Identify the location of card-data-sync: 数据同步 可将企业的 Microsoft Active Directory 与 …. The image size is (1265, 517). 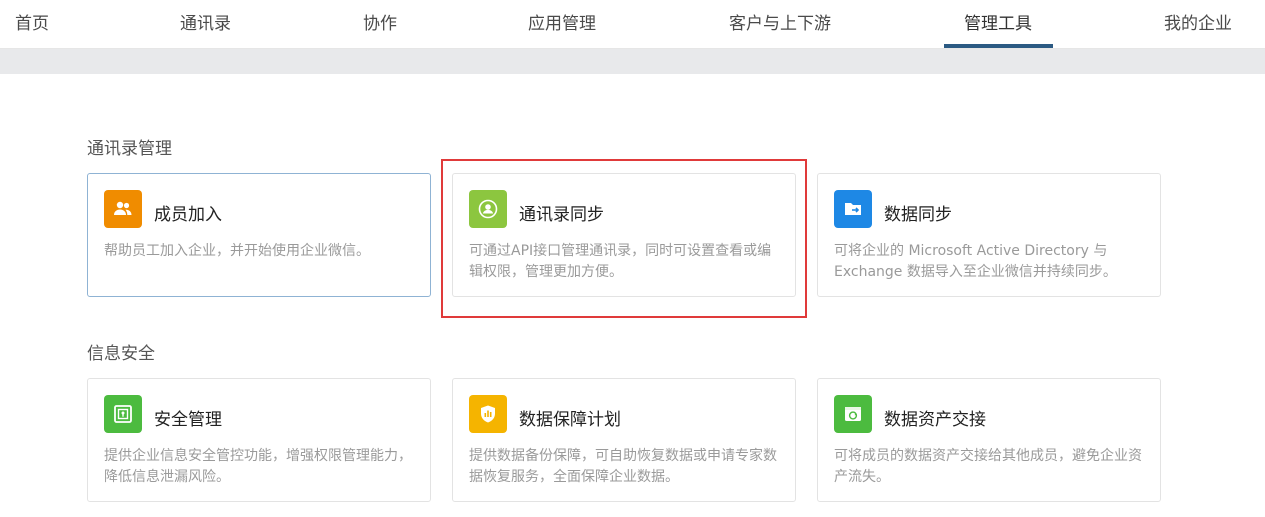
(989, 235).